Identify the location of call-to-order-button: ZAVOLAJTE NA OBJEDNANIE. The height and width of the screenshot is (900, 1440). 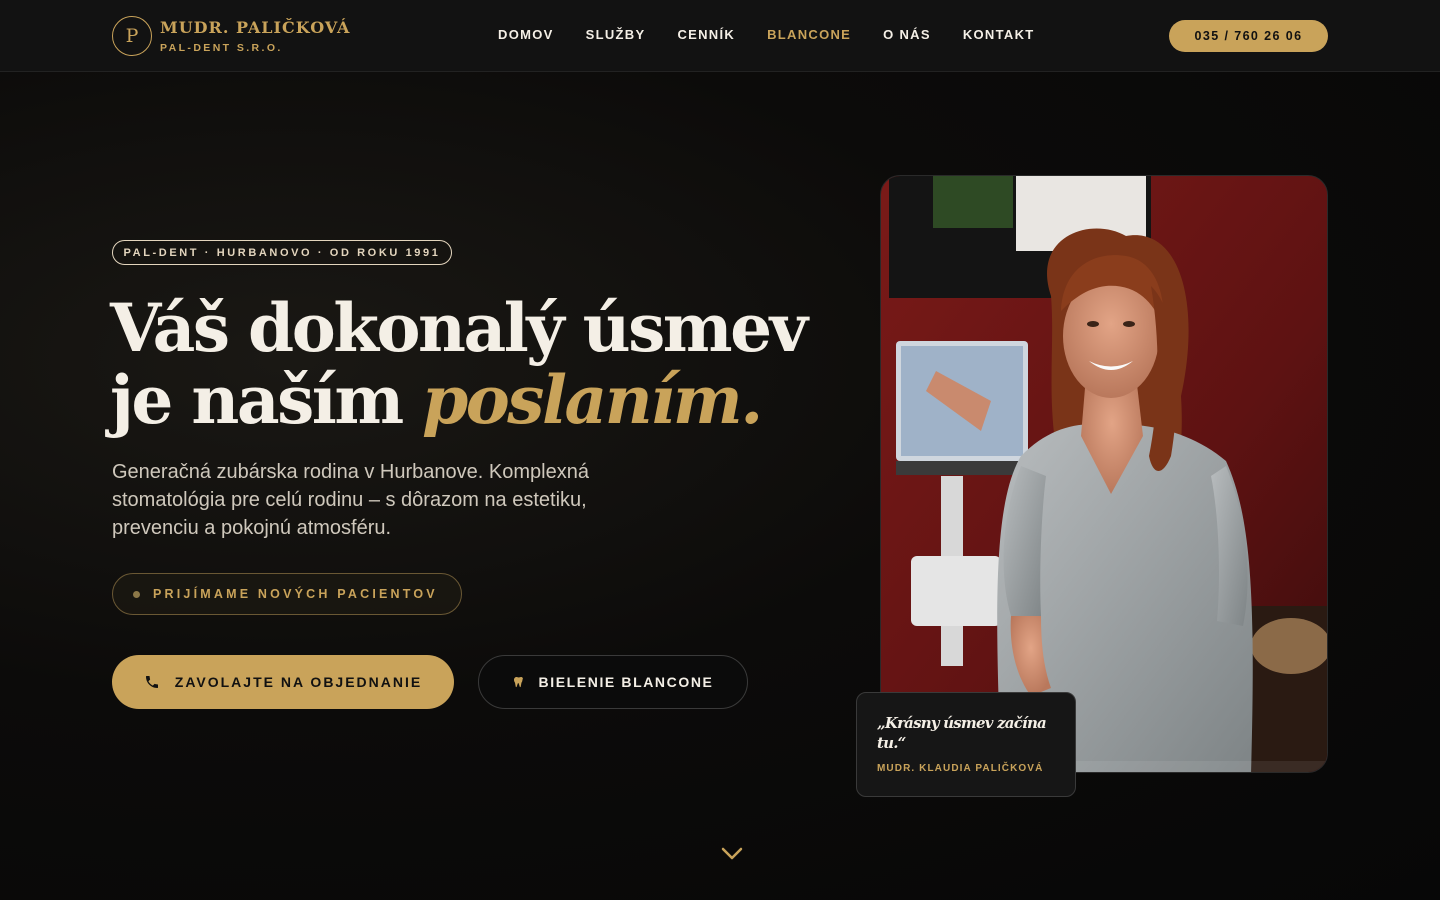
(283, 682).